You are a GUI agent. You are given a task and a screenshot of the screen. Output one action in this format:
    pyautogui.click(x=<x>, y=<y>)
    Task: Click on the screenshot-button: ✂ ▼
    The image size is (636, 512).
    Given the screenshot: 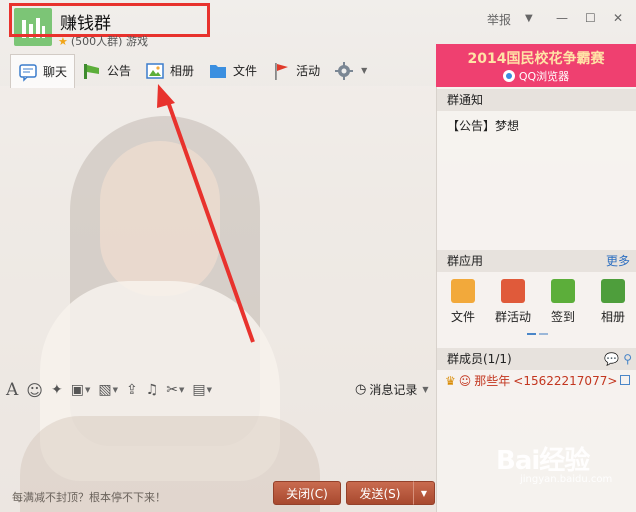 What is the action you would take?
    pyautogui.click(x=175, y=390)
    